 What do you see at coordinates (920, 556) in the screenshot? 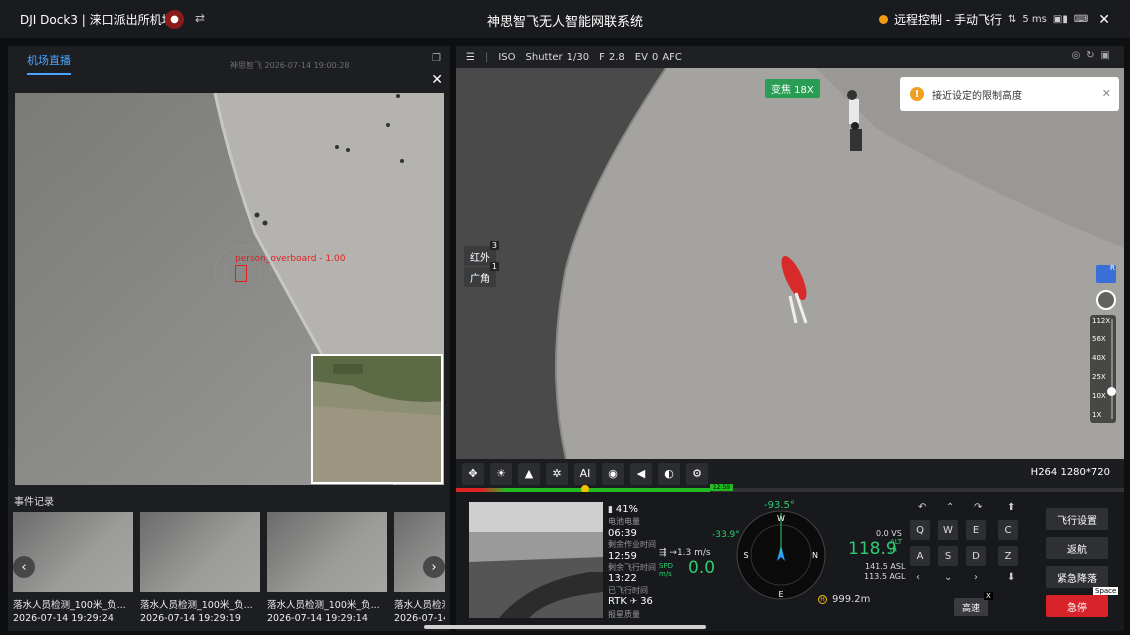
I see `key-a: A` at bounding box center [920, 556].